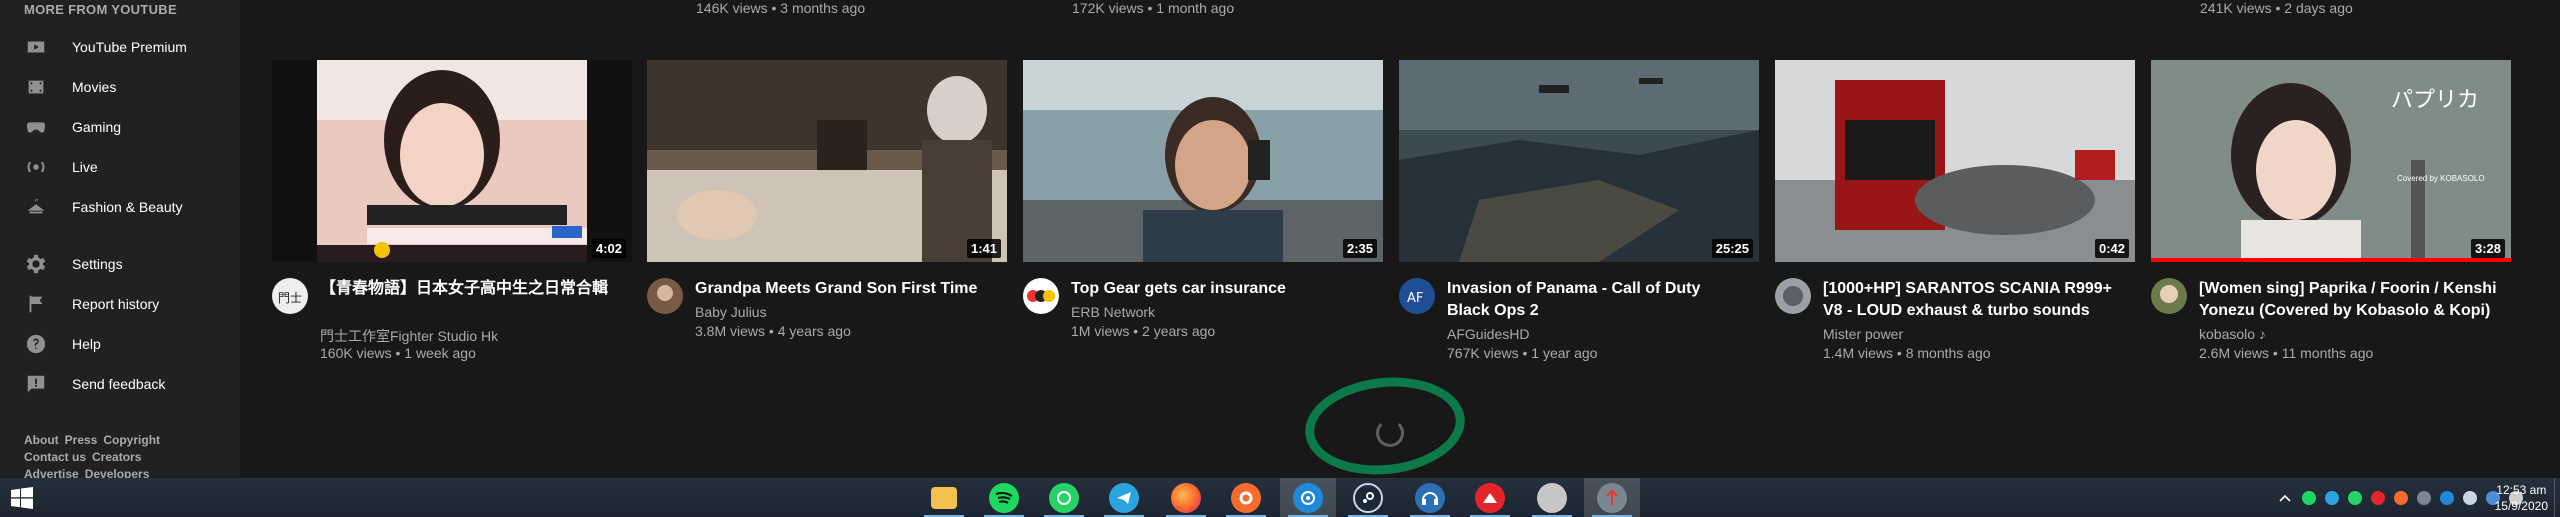 Image resolution: width=2560 pixels, height=517 pixels. What do you see at coordinates (100, 9) in the screenshot?
I see `sidebar-heading: MORE FROM YOUTUBE` at bounding box center [100, 9].